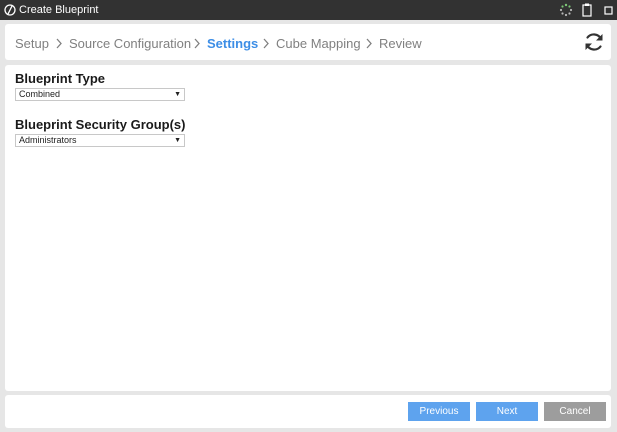 The image size is (617, 432). I want to click on blueprint-type-value: Combined, so click(40, 94).